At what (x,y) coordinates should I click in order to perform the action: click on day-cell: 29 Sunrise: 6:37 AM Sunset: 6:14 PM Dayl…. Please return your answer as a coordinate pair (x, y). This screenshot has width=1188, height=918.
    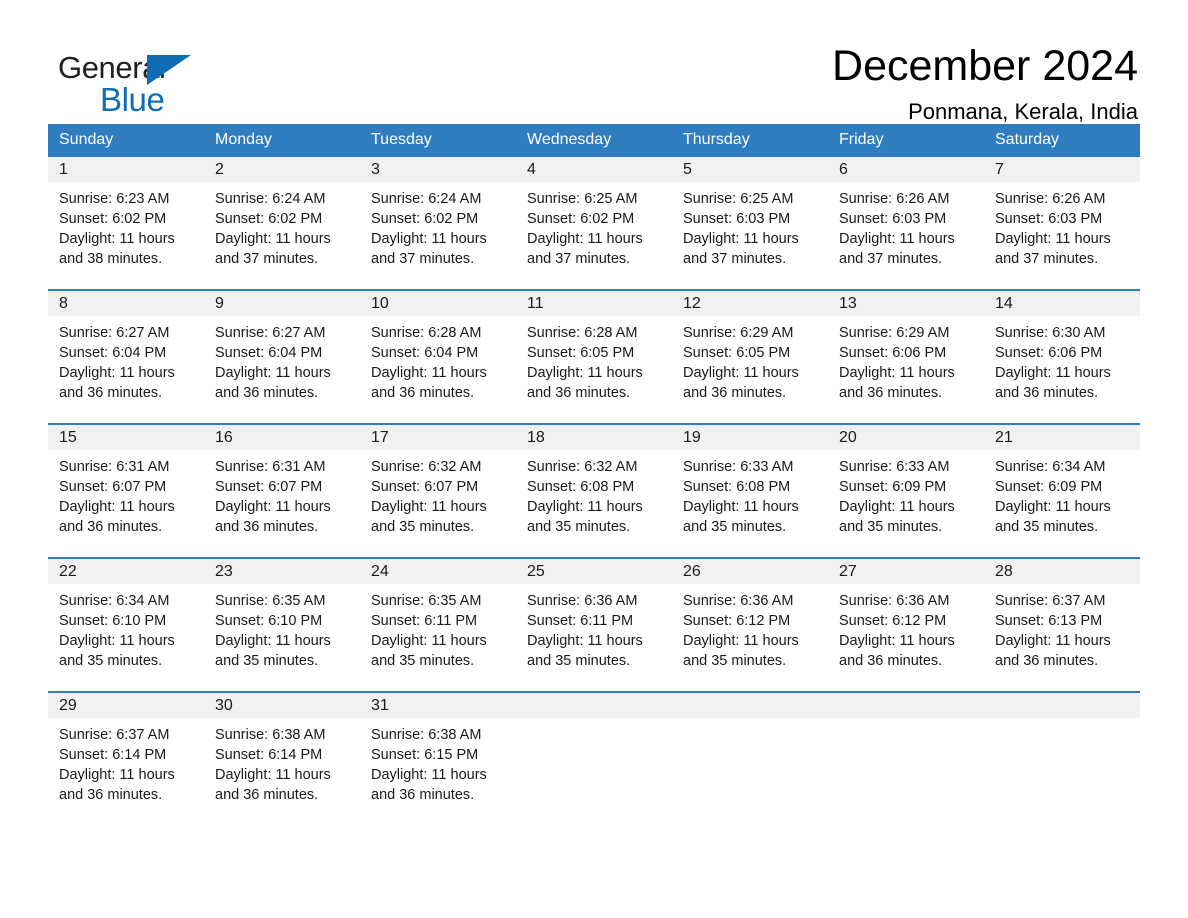
    Looking at the image, I should click on (126, 751).